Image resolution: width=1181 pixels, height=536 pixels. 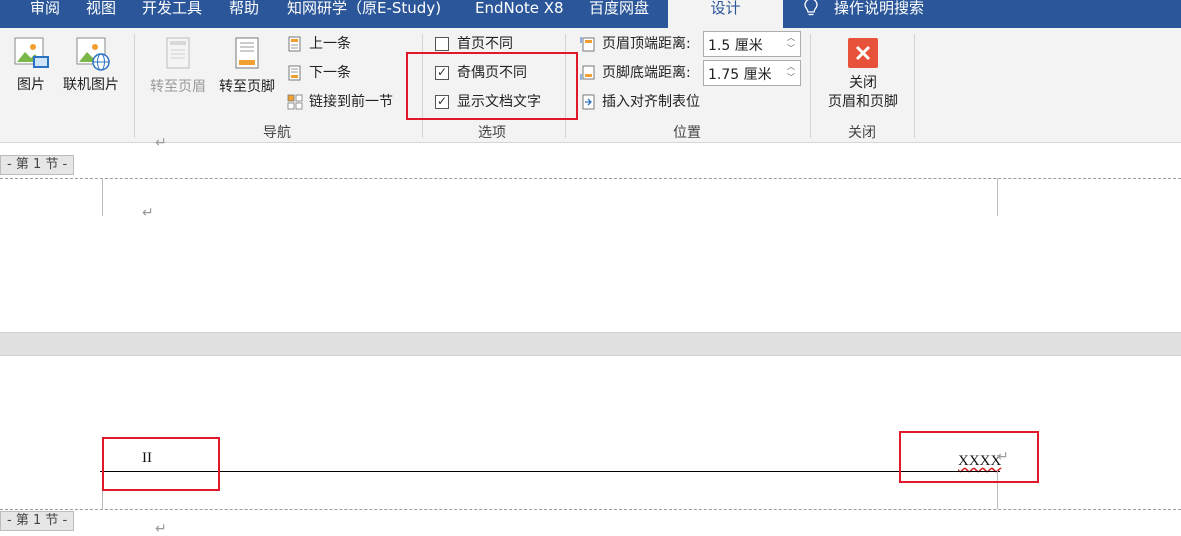 I want to click on picture-button: 图片, so click(x=31, y=64).